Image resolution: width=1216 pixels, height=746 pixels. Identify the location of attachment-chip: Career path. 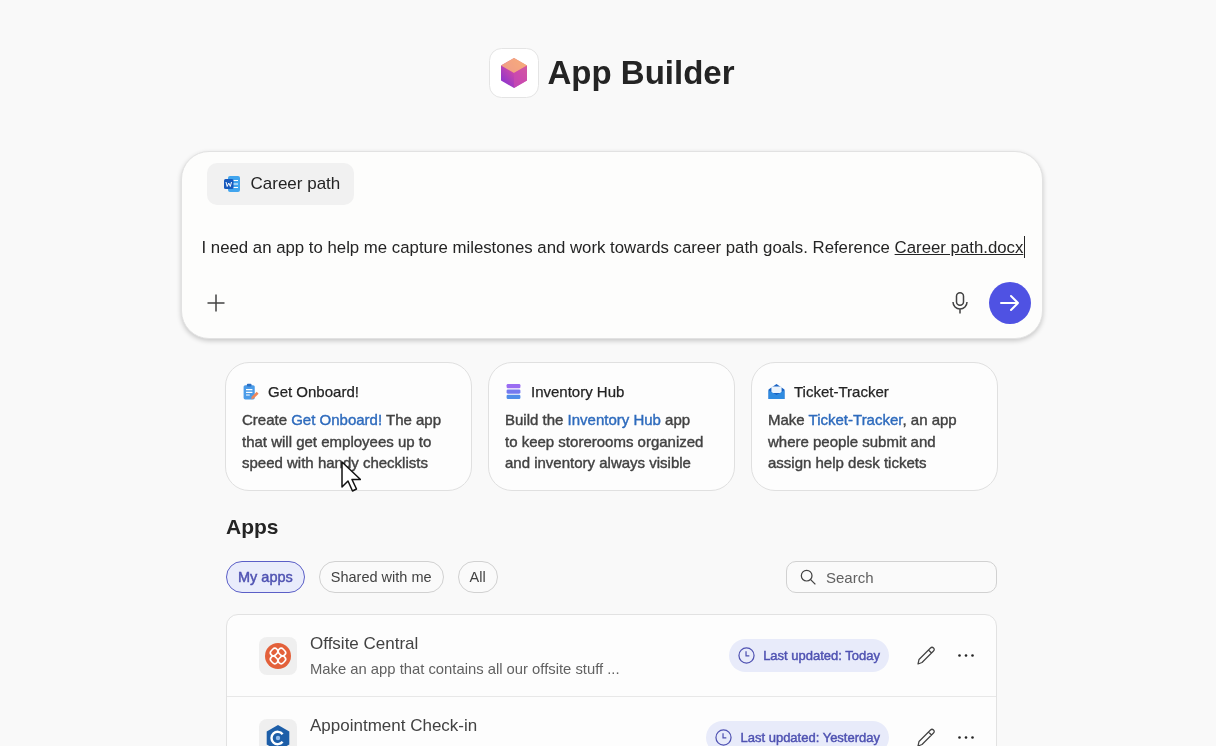
(280, 184).